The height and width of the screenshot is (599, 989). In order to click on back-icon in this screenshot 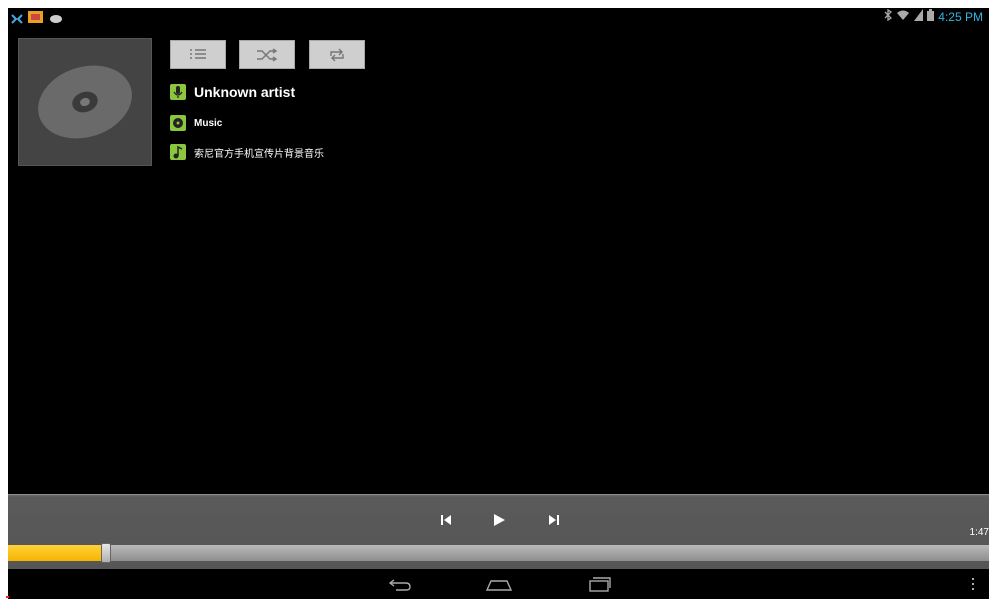, I will do `click(399, 585)`.